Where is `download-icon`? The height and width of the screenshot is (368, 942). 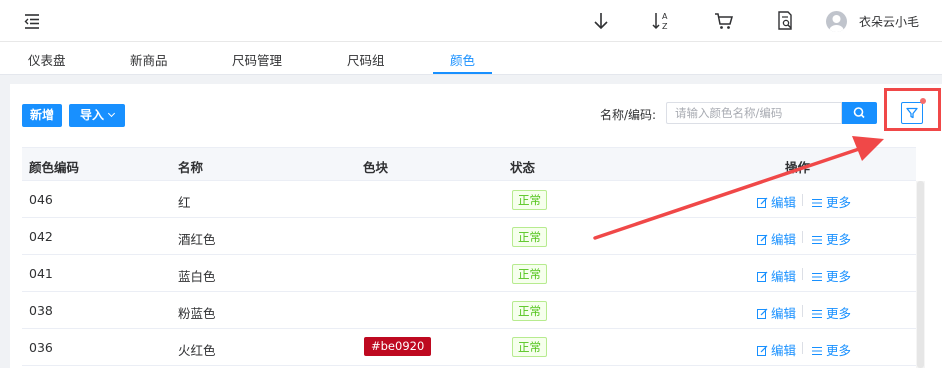
download-icon is located at coordinates (601, 21).